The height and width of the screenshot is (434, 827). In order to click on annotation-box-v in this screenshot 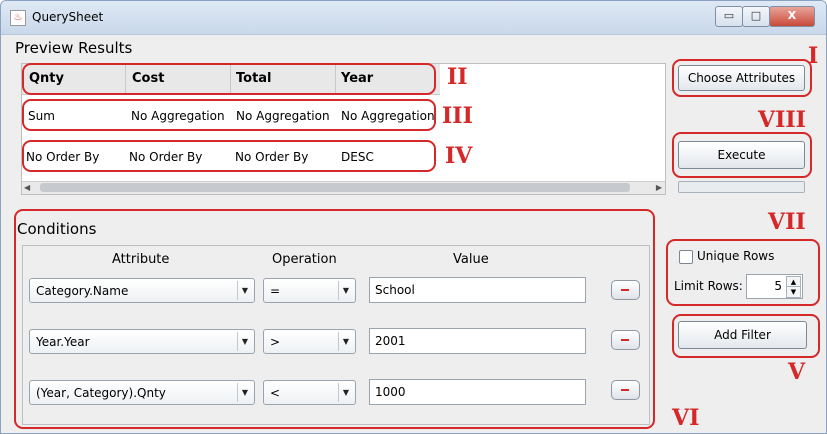, I will do `click(746, 336)`.